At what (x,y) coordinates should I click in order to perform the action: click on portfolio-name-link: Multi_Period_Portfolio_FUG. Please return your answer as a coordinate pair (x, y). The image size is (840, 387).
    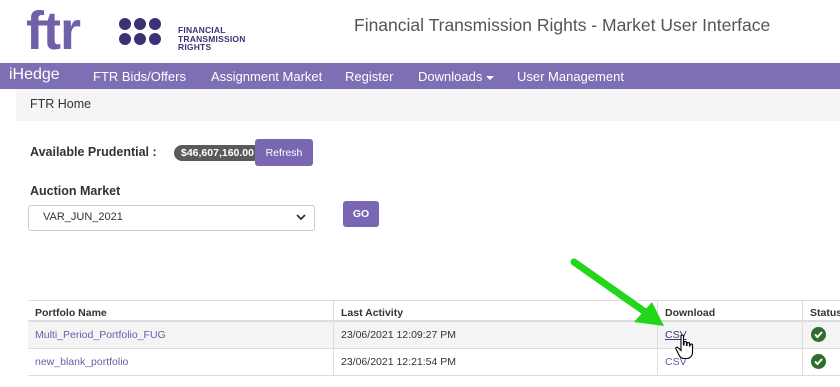
    Looking at the image, I should click on (100, 335).